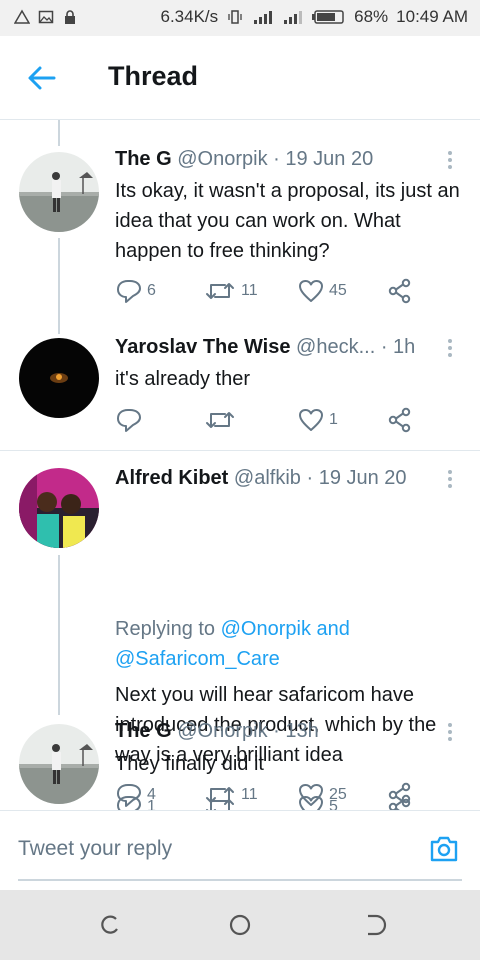 This screenshot has width=480, height=960. I want to click on display-name: Alfred Kibet, so click(171, 478).